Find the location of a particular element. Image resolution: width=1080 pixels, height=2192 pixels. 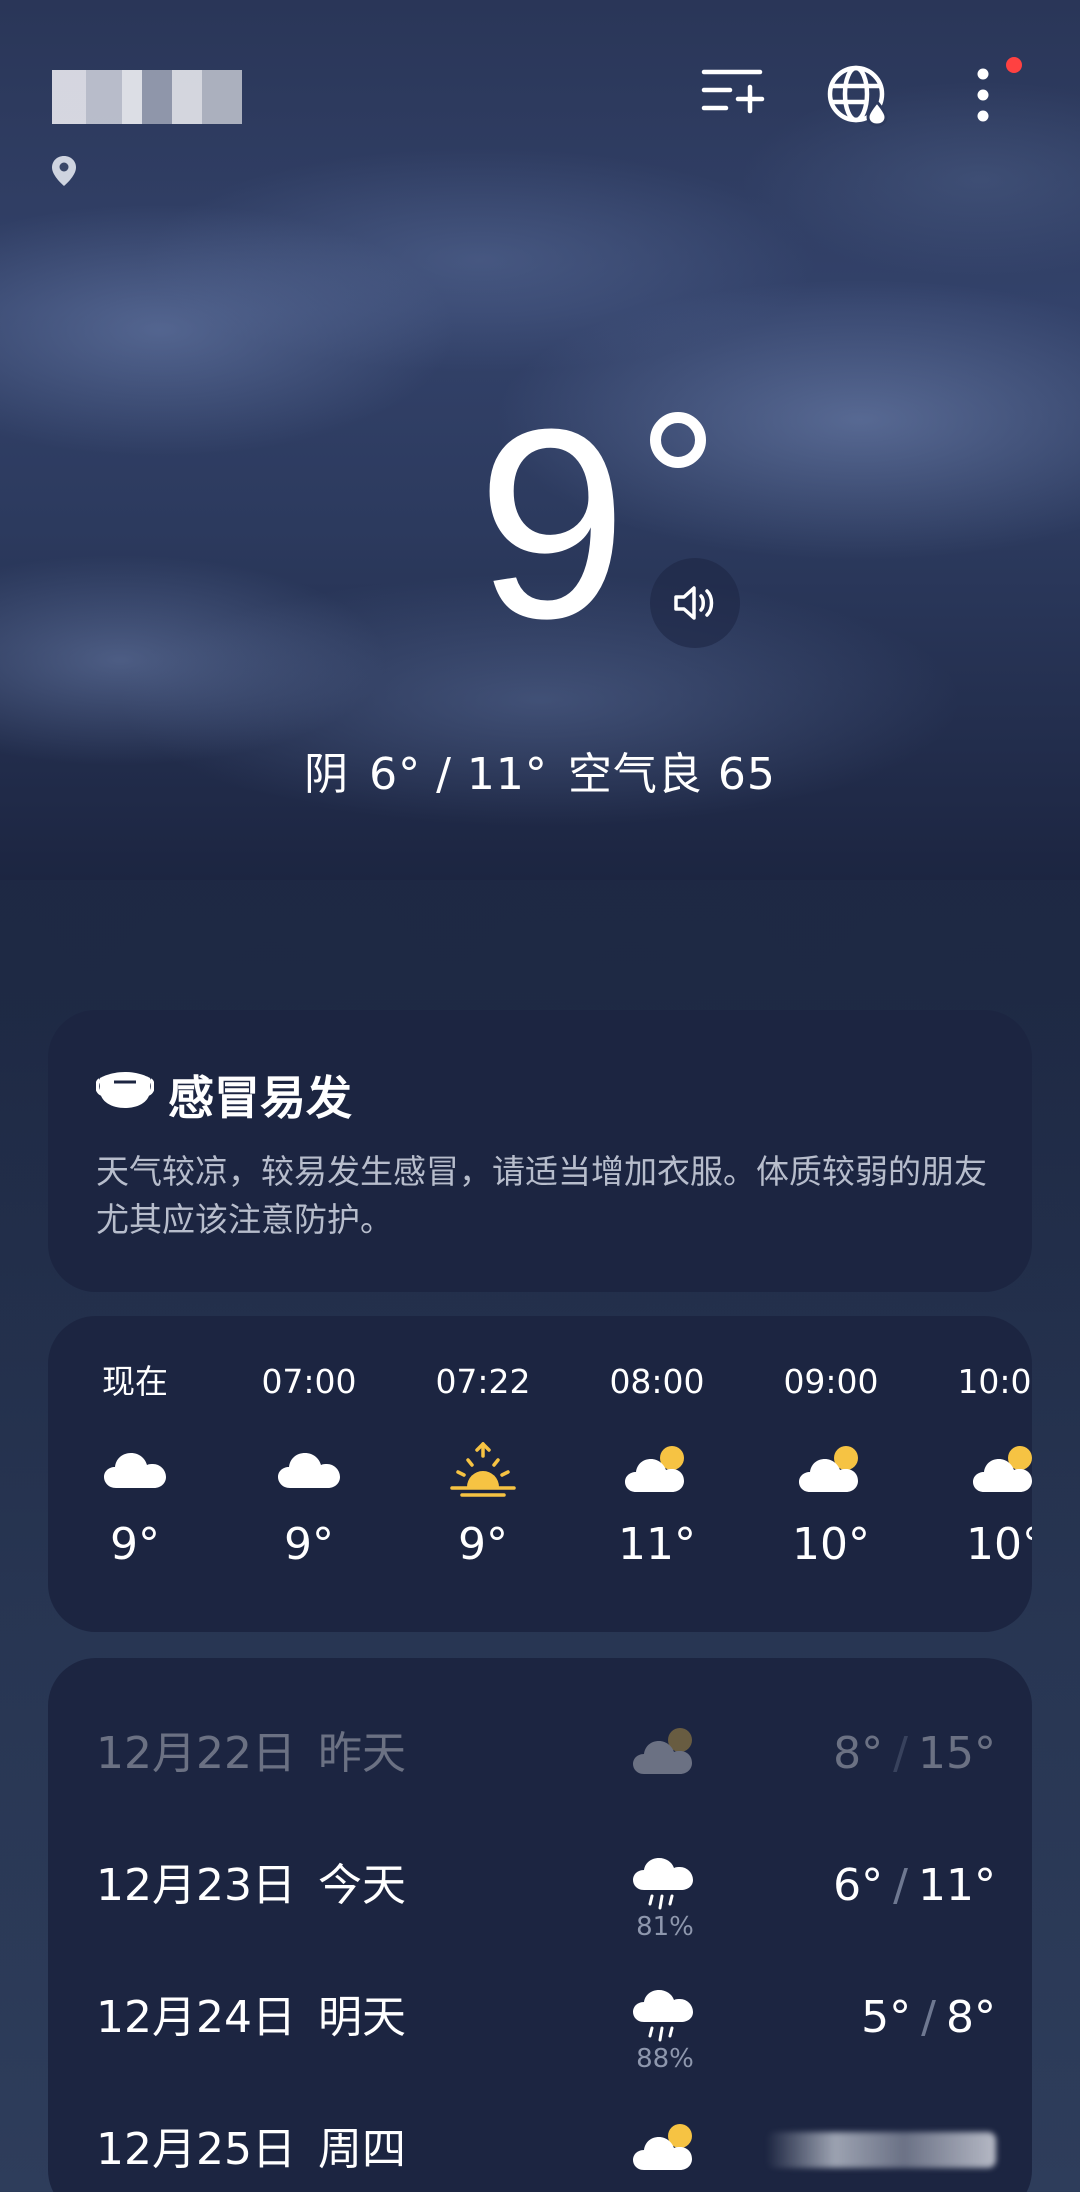

hour-time: 现在 is located at coordinates (135, 1381).